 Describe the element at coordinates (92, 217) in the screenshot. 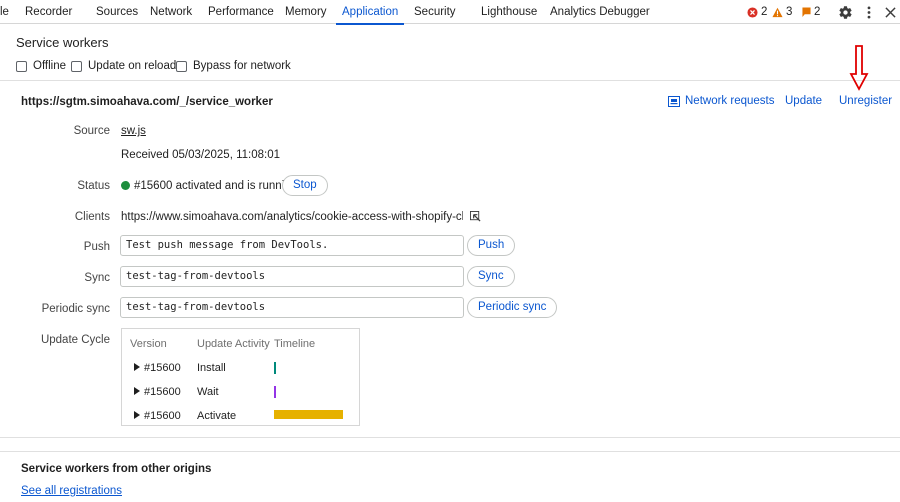

I see `clients-label: Clients` at that location.